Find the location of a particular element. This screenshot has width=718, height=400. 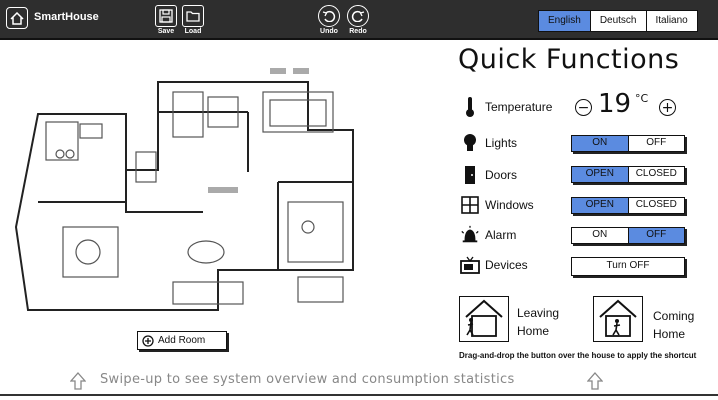

temperature-value: 19 is located at coordinates (615, 104).